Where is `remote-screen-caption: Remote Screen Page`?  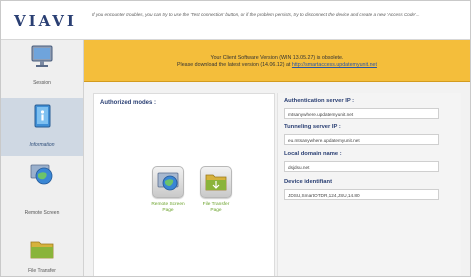 remote-screen-caption: Remote Screen Page is located at coordinates (168, 208).